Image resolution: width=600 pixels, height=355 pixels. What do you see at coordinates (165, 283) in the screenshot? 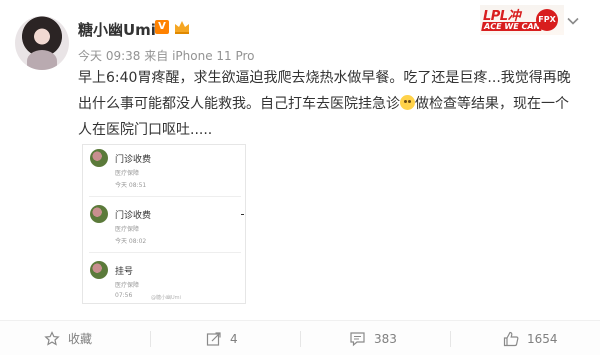
I see `list-item: 挂号 医疗保障 07:56` at bounding box center [165, 283].